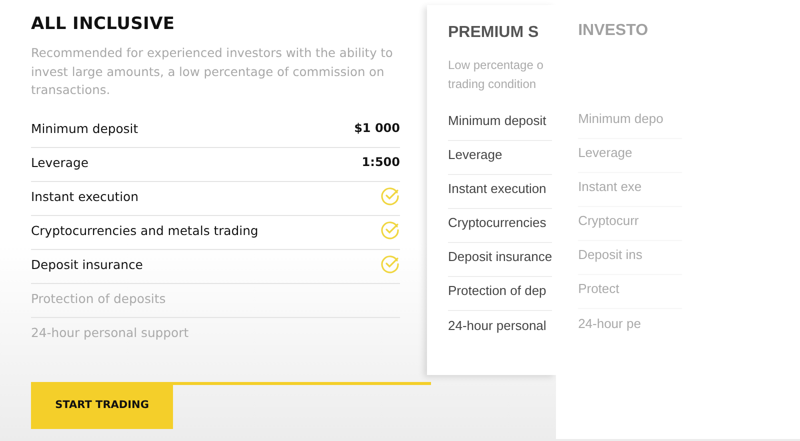 This screenshot has height=441, width=800. What do you see at coordinates (610, 186) in the screenshot?
I see `feature-label: Instant exe` at bounding box center [610, 186].